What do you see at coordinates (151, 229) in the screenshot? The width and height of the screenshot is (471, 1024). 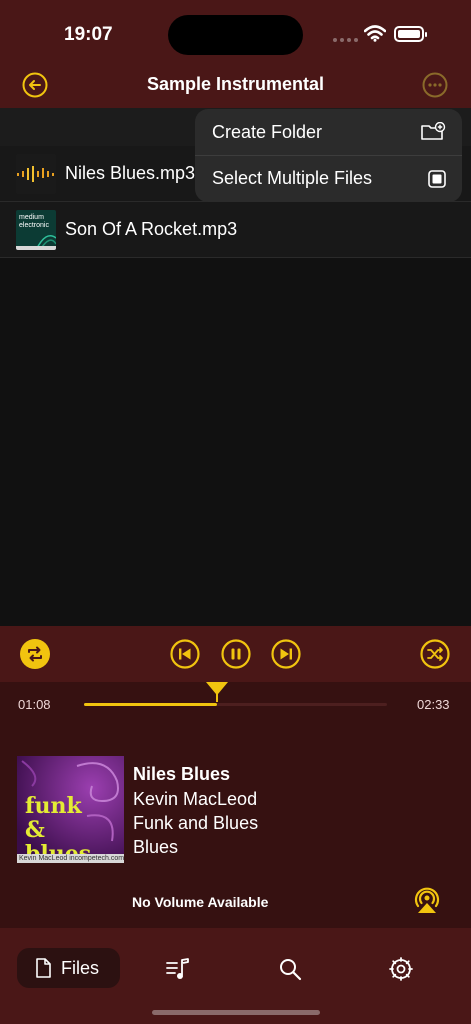 I see `file-name: Son Of A Rocket.mp3` at bounding box center [151, 229].